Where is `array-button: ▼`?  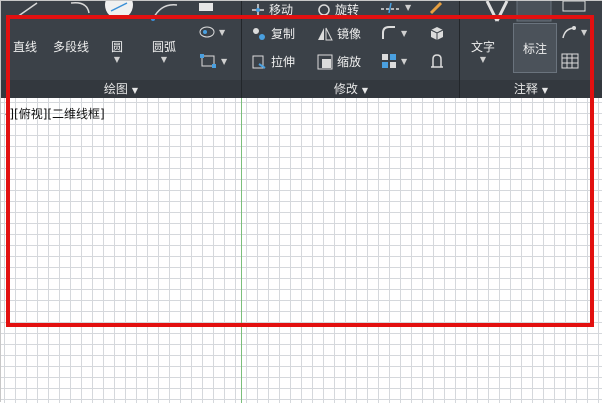
array-button: ▼ is located at coordinates (394, 61).